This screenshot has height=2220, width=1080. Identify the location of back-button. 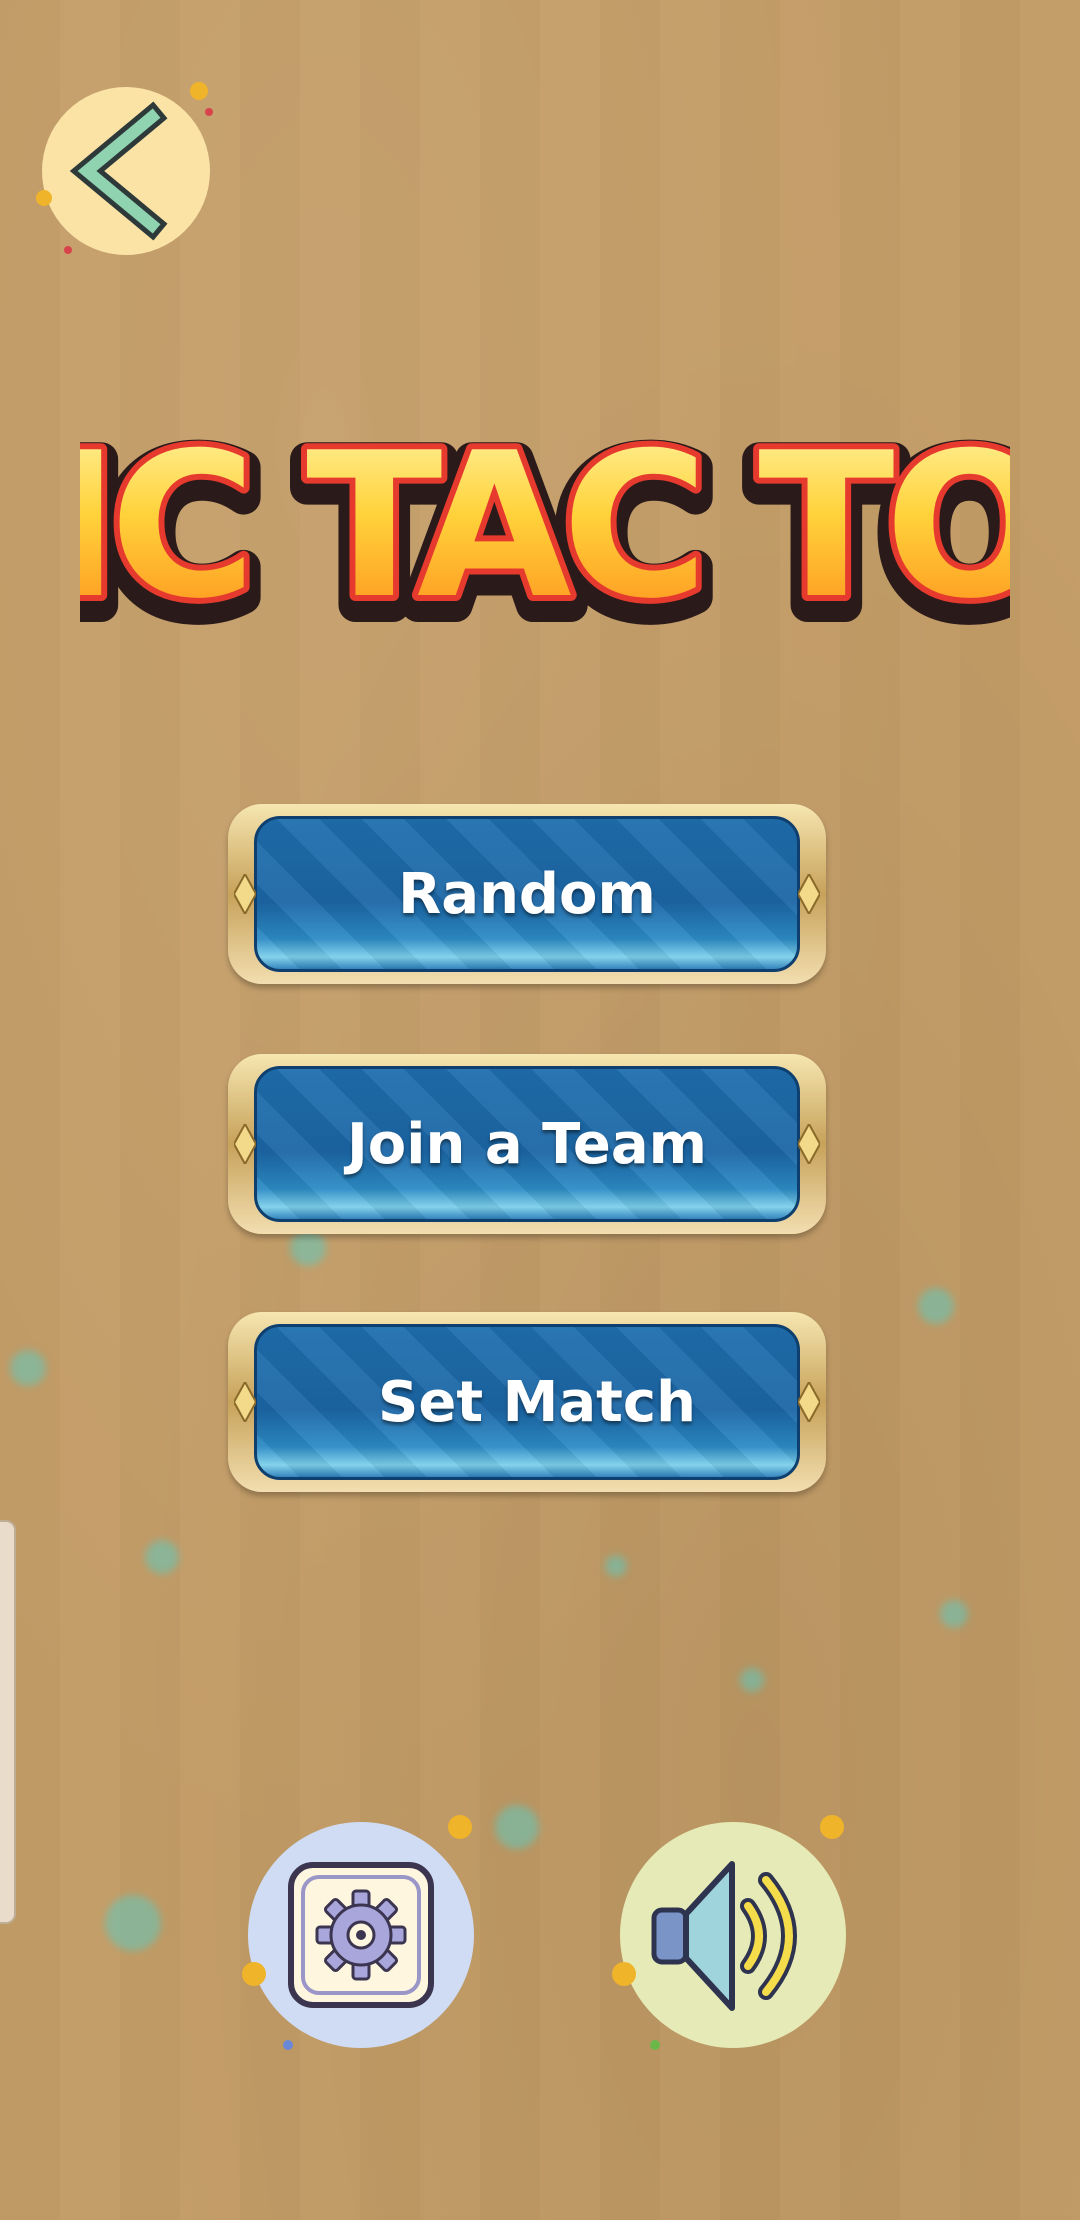
(126, 171).